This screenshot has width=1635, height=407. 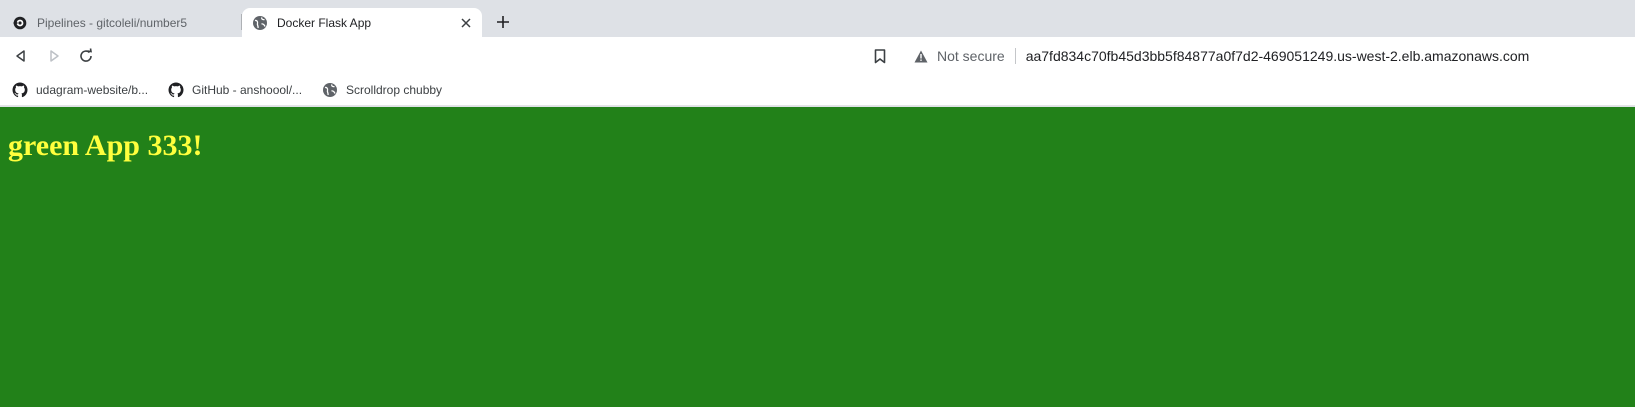 I want to click on back-arrow-icon, so click(x=20, y=56).